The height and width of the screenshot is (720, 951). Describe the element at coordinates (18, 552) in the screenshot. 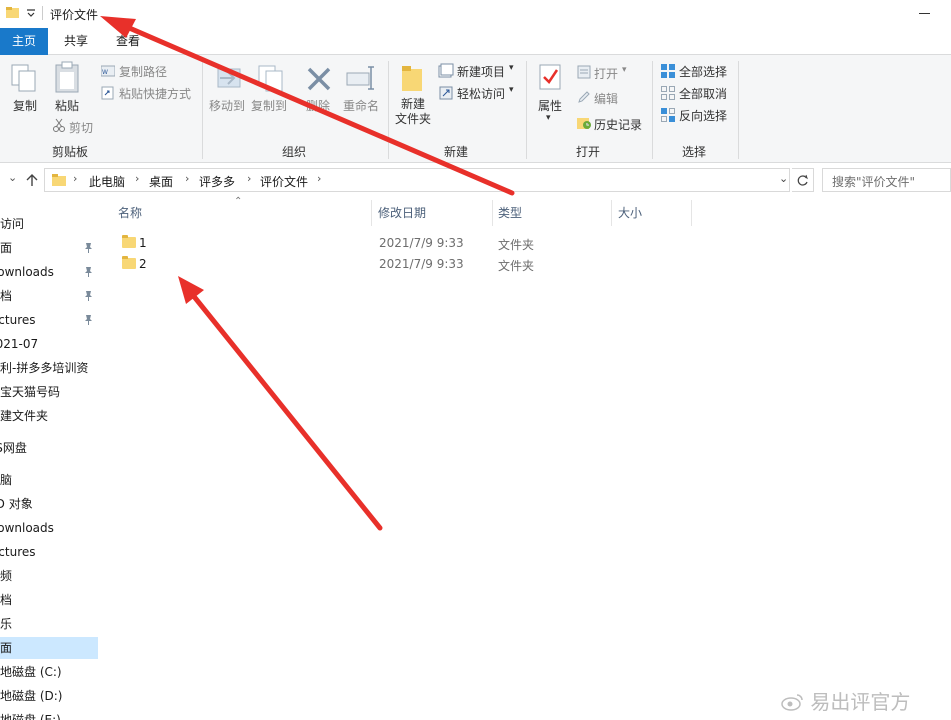

I see `nav-item-label: Pictures` at that location.